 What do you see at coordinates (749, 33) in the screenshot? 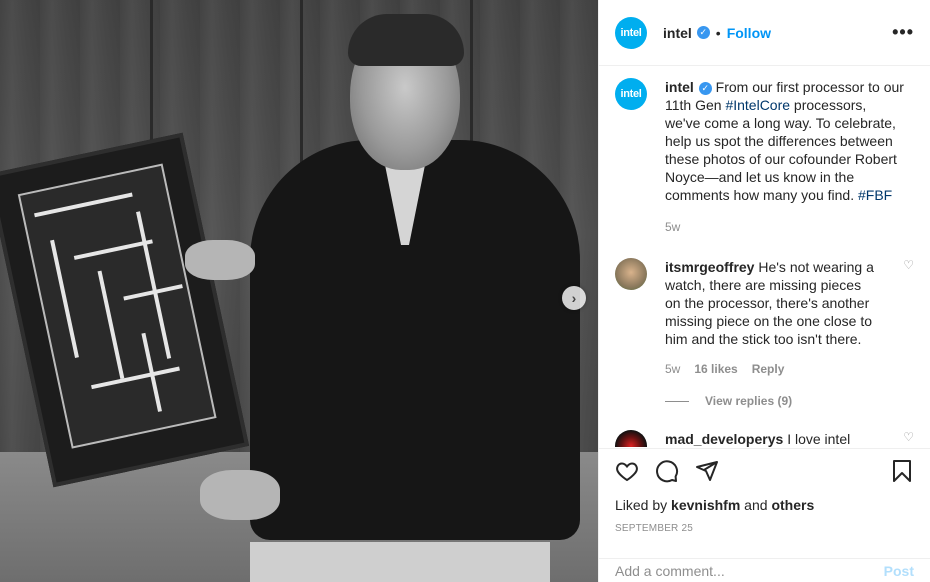
I see `follow-button: Follow` at bounding box center [749, 33].